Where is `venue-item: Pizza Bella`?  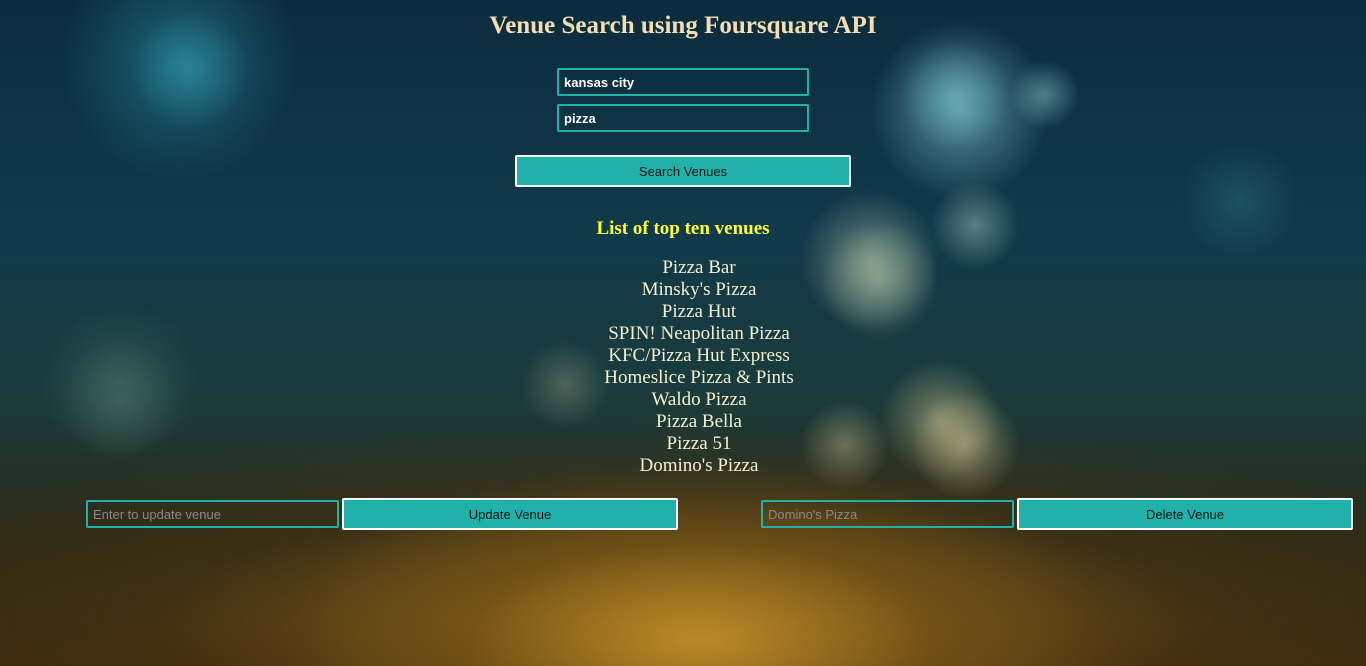 venue-item: Pizza Bella is located at coordinates (699, 421).